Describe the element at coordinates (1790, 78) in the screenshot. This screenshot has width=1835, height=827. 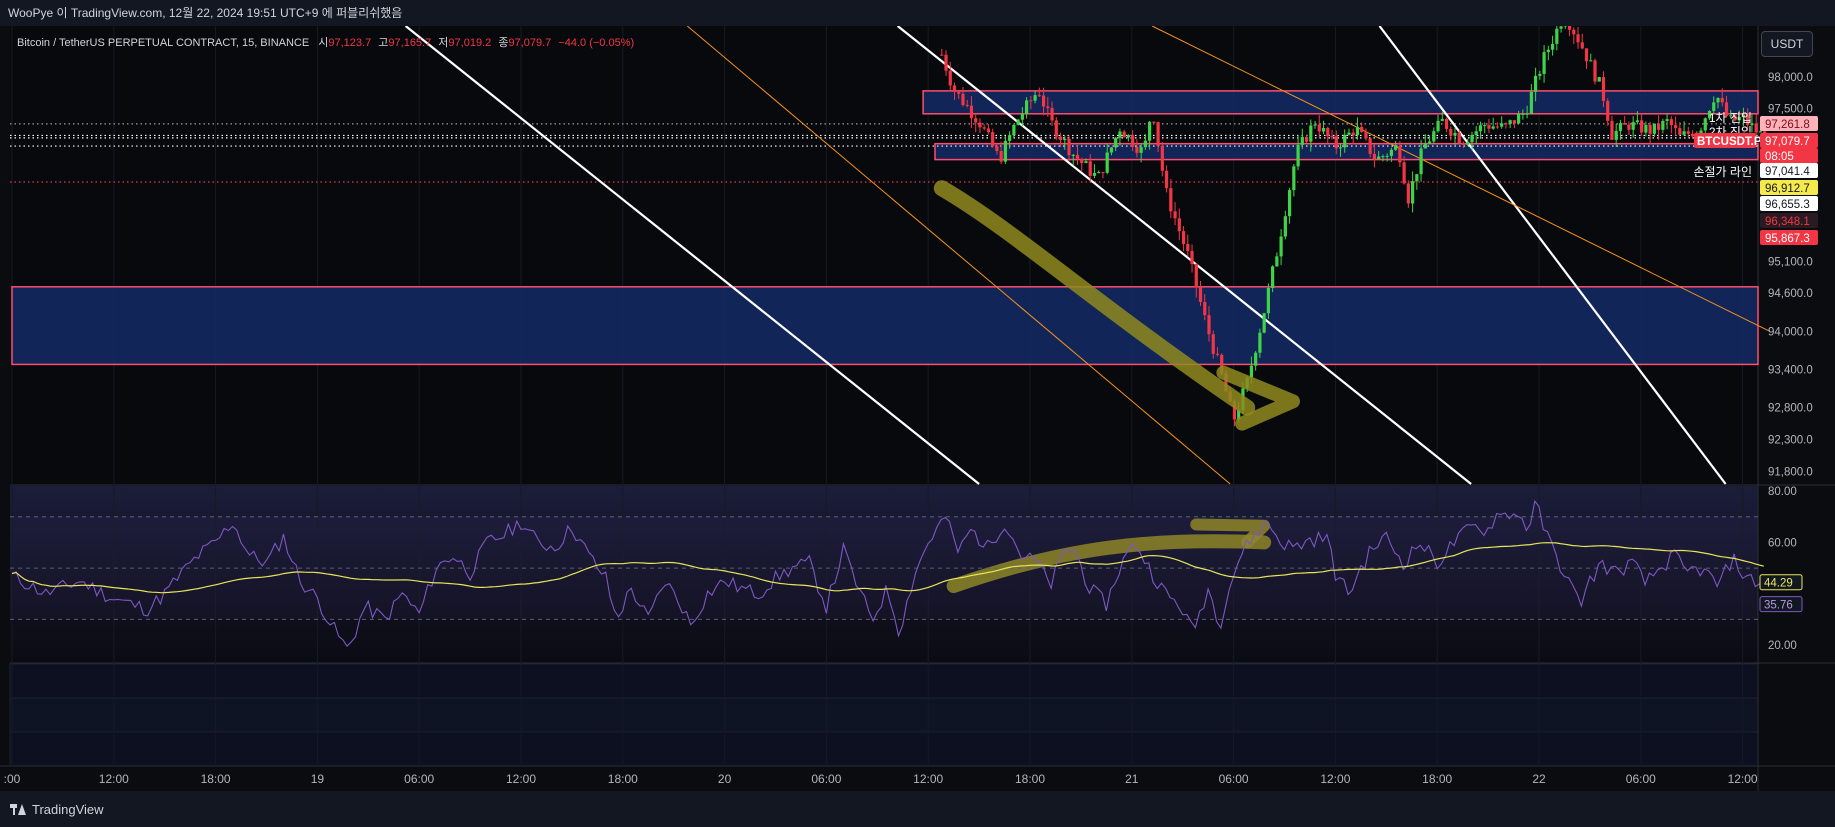
I see `price-tick-label: 98,000.0` at that location.